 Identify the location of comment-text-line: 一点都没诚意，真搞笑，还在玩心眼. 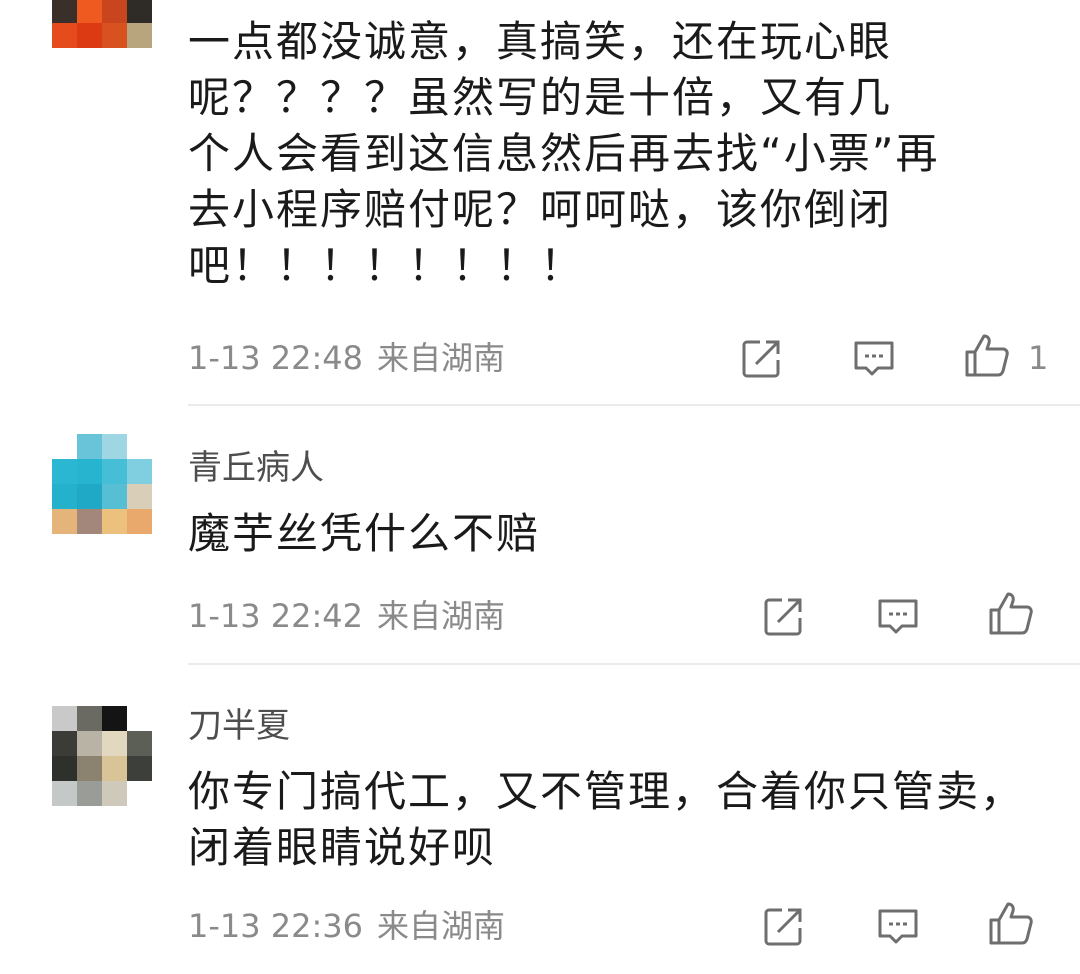
(540, 41).